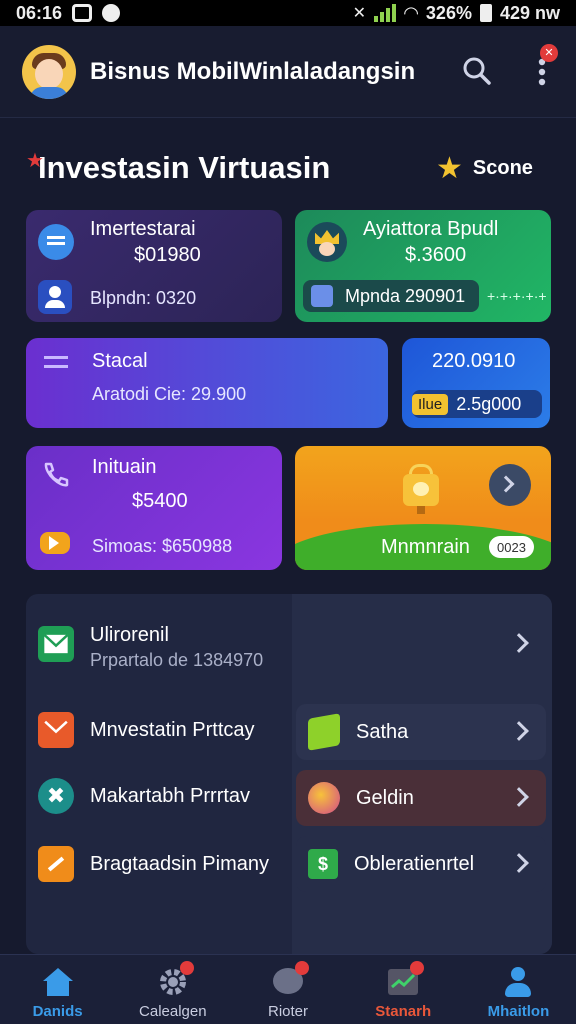 The image size is (576, 1024). What do you see at coordinates (327, 242) in the screenshot?
I see `crown-avatar-icon` at bounding box center [327, 242].